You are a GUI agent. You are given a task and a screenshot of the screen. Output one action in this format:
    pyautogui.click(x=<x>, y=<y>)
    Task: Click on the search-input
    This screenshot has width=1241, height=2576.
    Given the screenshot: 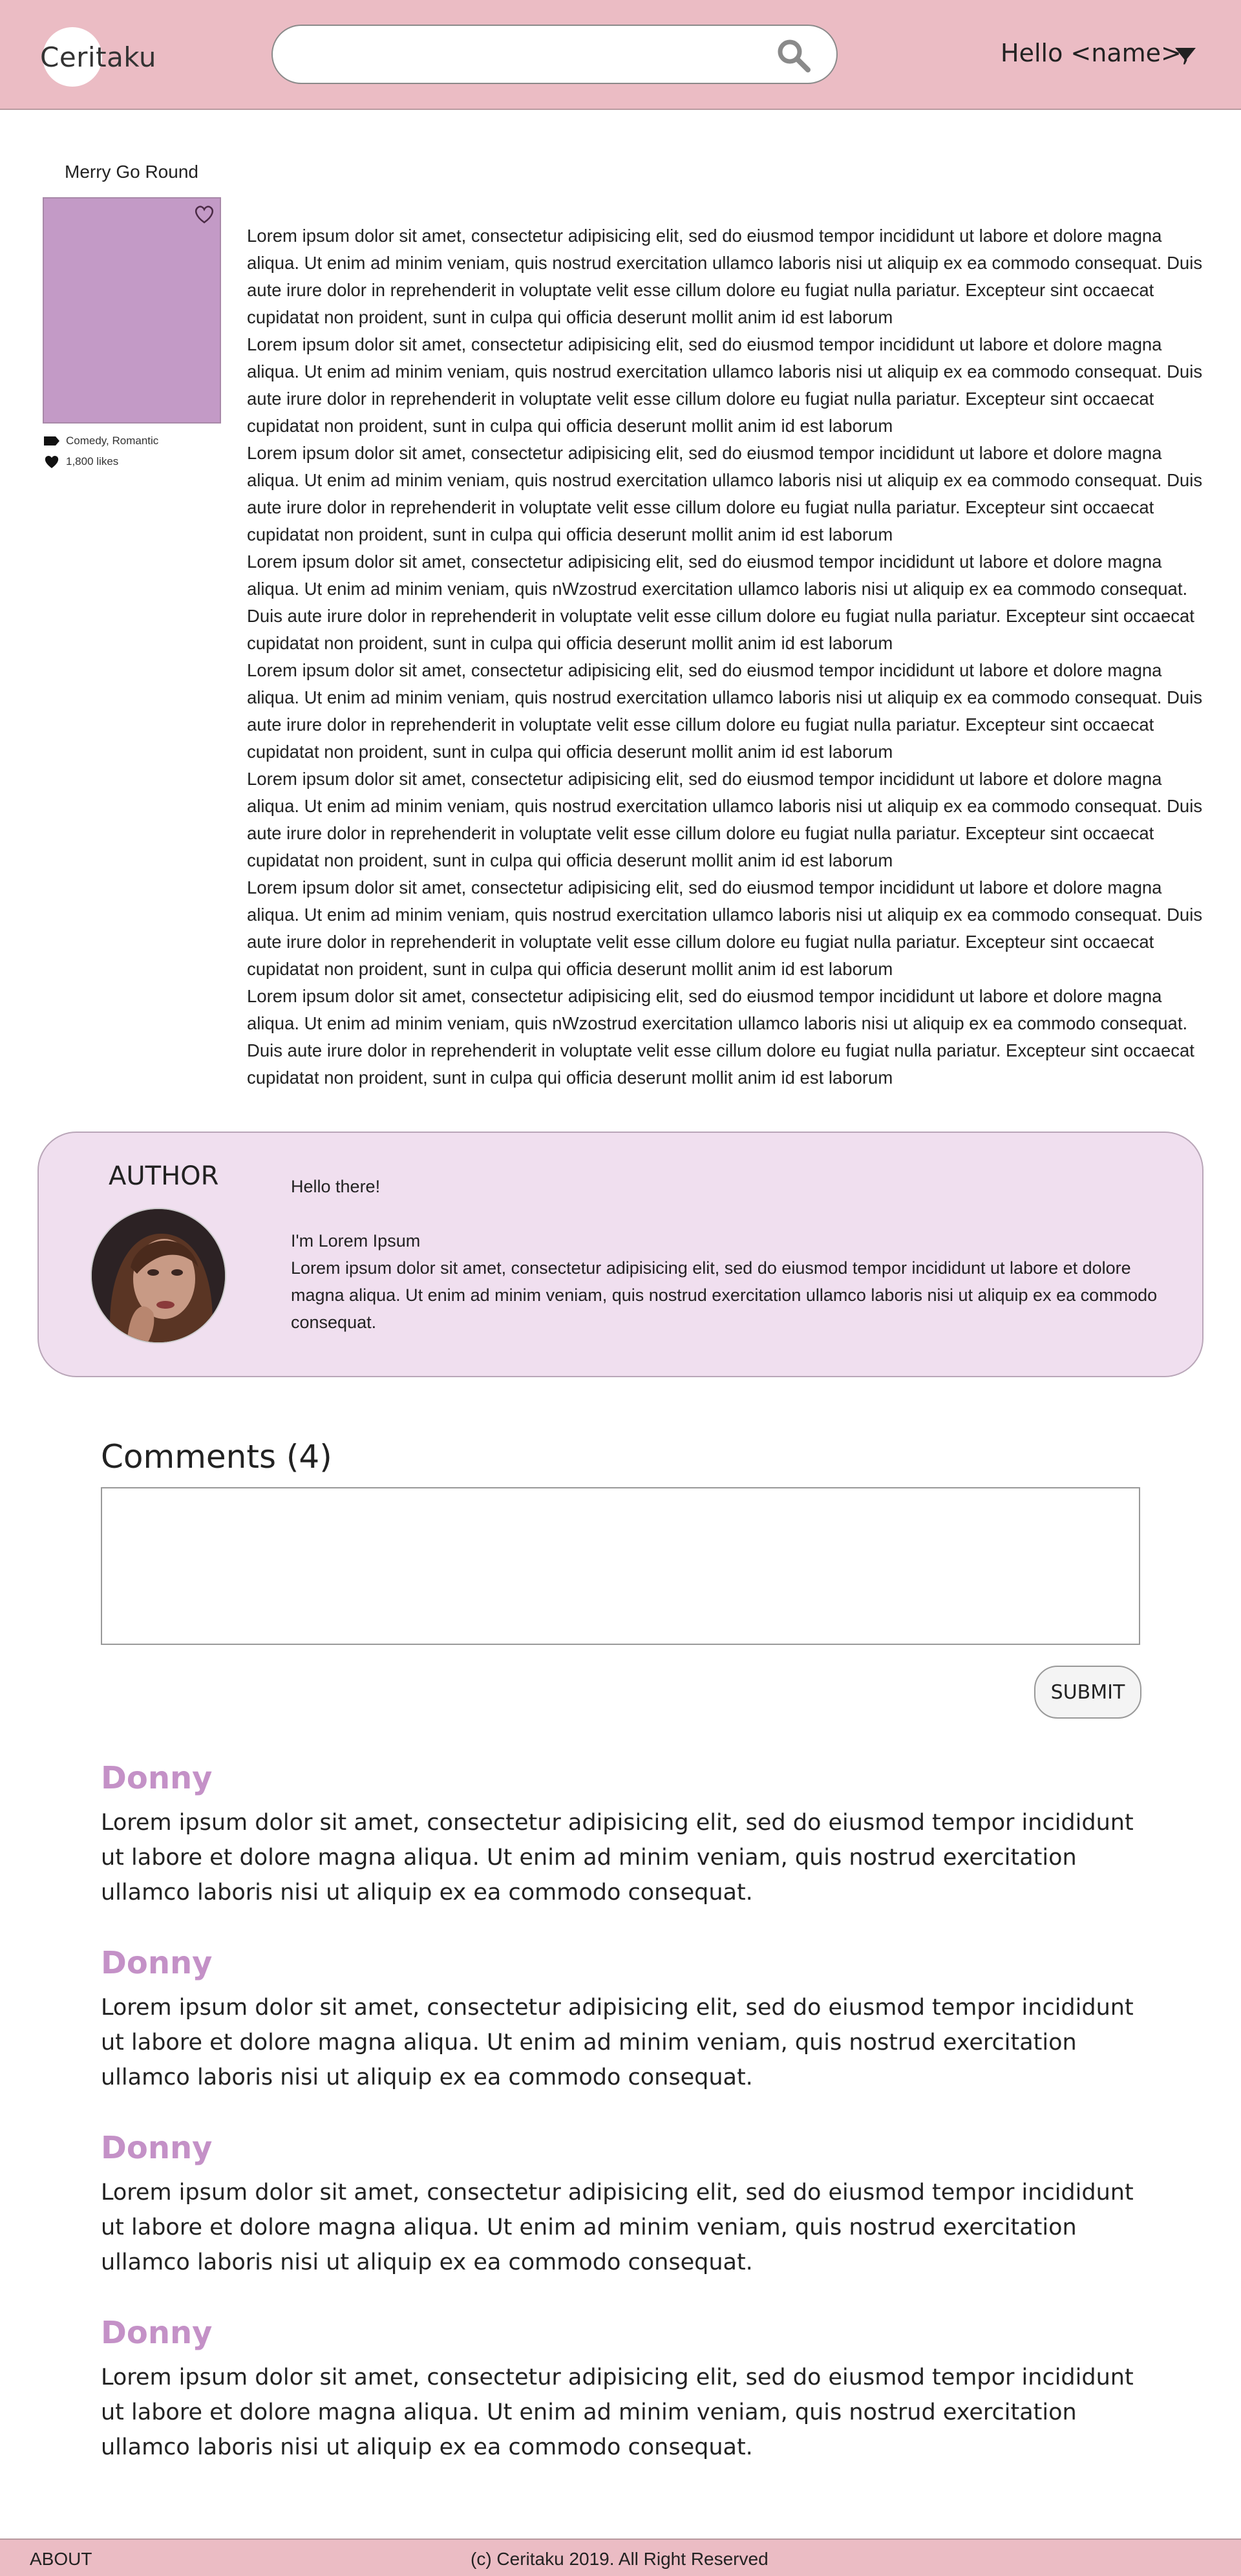 What is the action you would take?
    pyautogui.click(x=537, y=55)
    